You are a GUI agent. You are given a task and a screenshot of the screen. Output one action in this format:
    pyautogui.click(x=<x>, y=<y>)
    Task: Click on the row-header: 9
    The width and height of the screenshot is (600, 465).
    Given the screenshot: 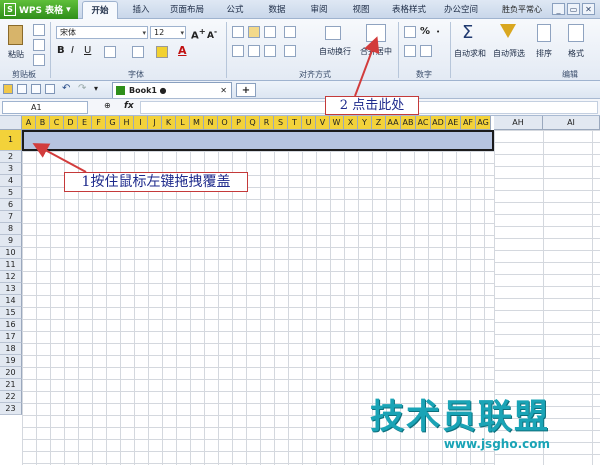 What is the action you would take?
    pyautogui.click(x=11, y=241)
    